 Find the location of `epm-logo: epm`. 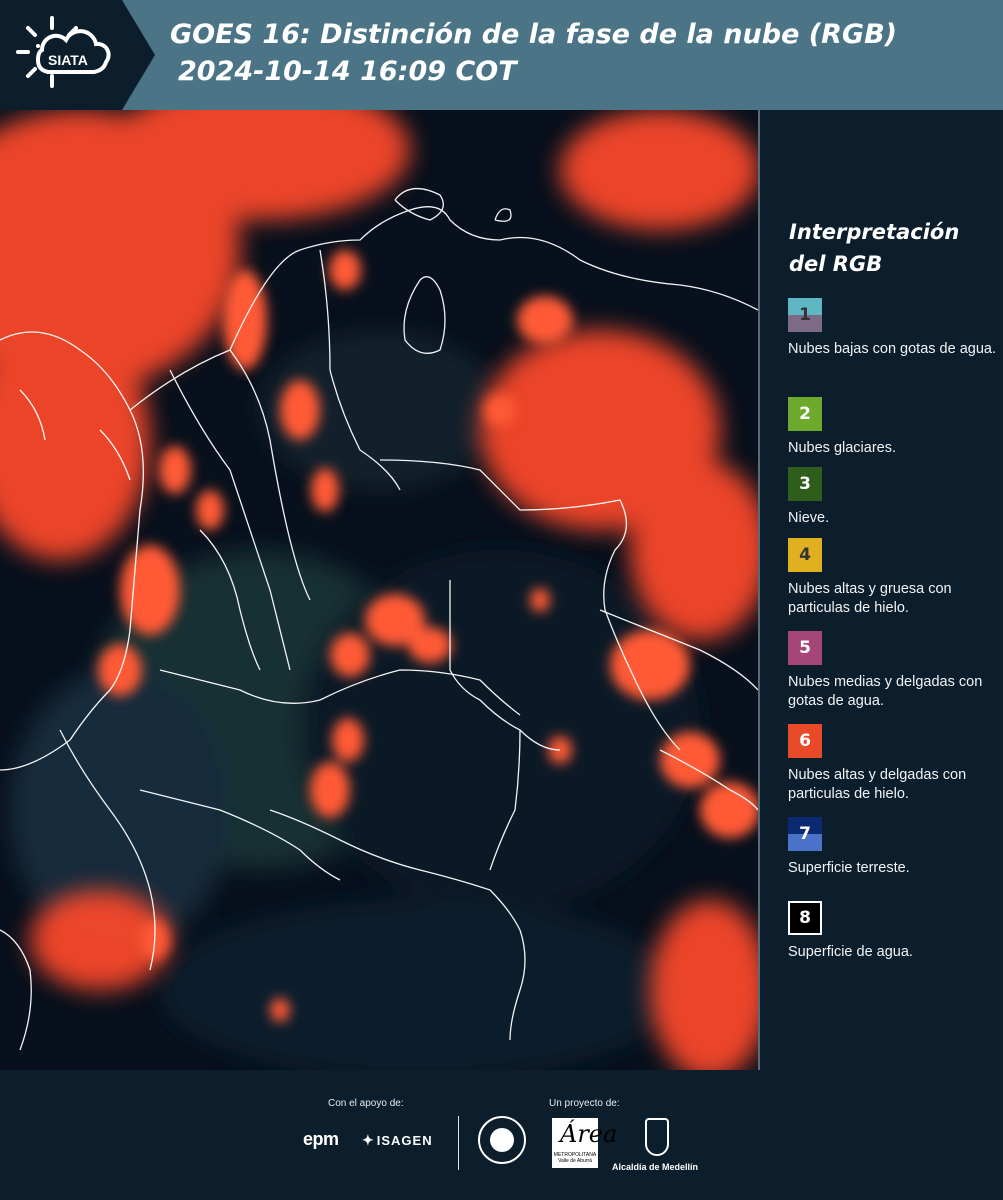

epm-logo: epm is located at coordinates (321, 1139).